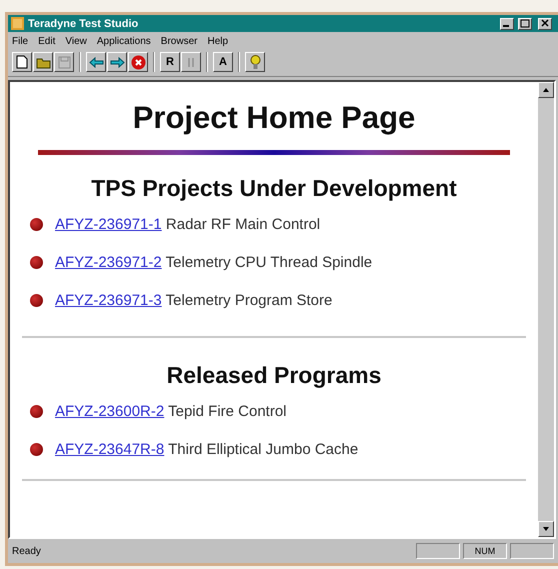 The height and width of the screenshot is (569, 558). I want to click on lightbulb-icon, so click(255, 62).